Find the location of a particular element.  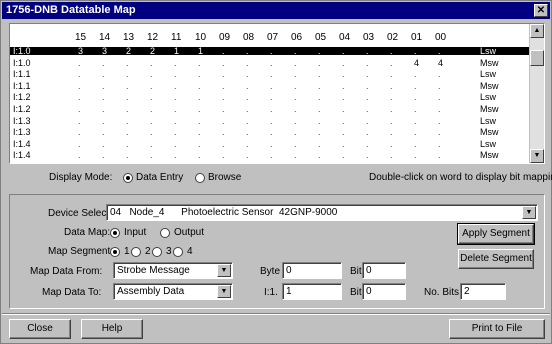

segment-4-radio is located at coordinates (178, 252).